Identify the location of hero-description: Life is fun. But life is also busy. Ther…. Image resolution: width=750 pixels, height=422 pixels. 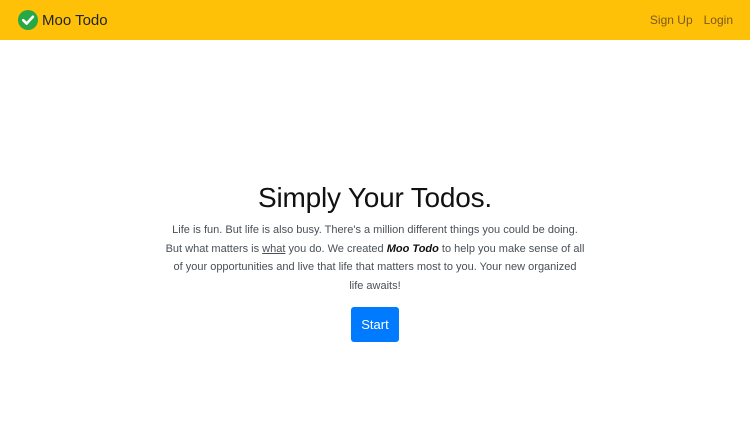
(375, 258).